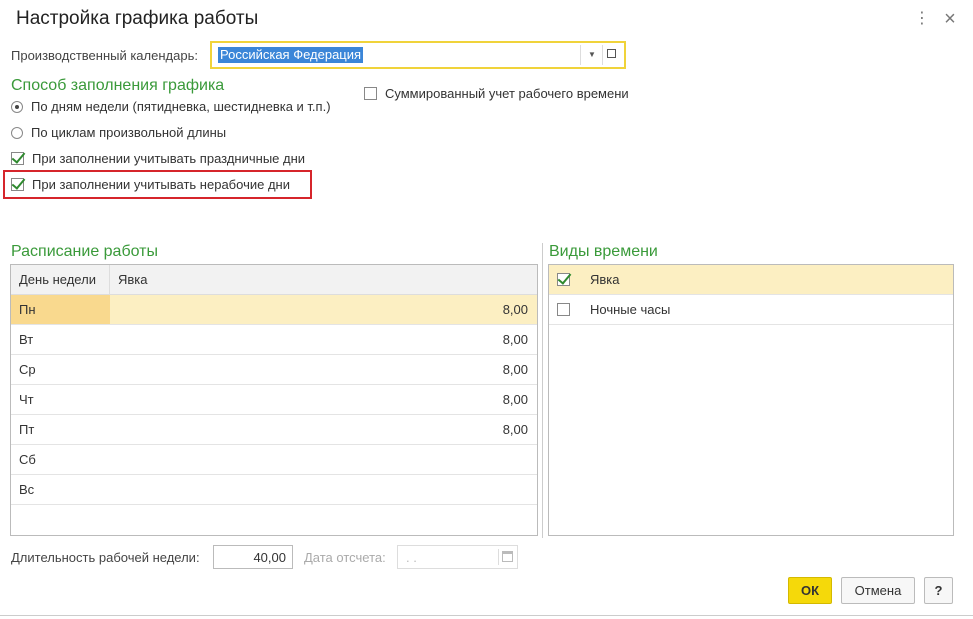 The width and height of the screenshot is (973, 619). I want to click on table-row: Пн 8,00, so click(274, 310).